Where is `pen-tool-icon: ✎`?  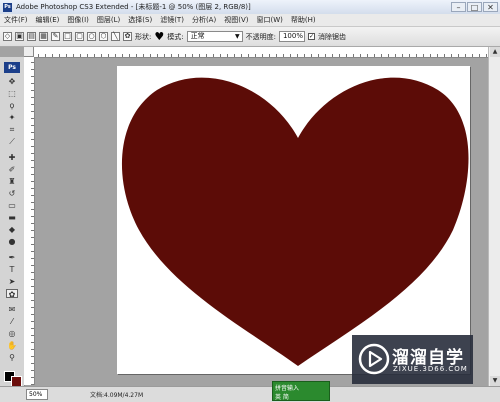
pen-tool-icon: ✎ is located at coordinates (55, 36).